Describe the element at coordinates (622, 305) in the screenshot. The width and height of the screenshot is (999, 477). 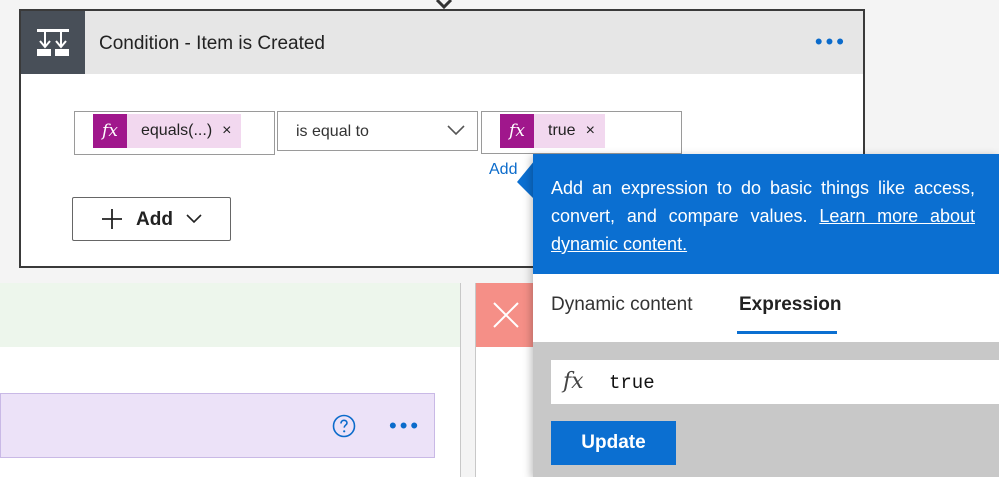
I see `tab-dynamic-content: Dynamic content` at that location.